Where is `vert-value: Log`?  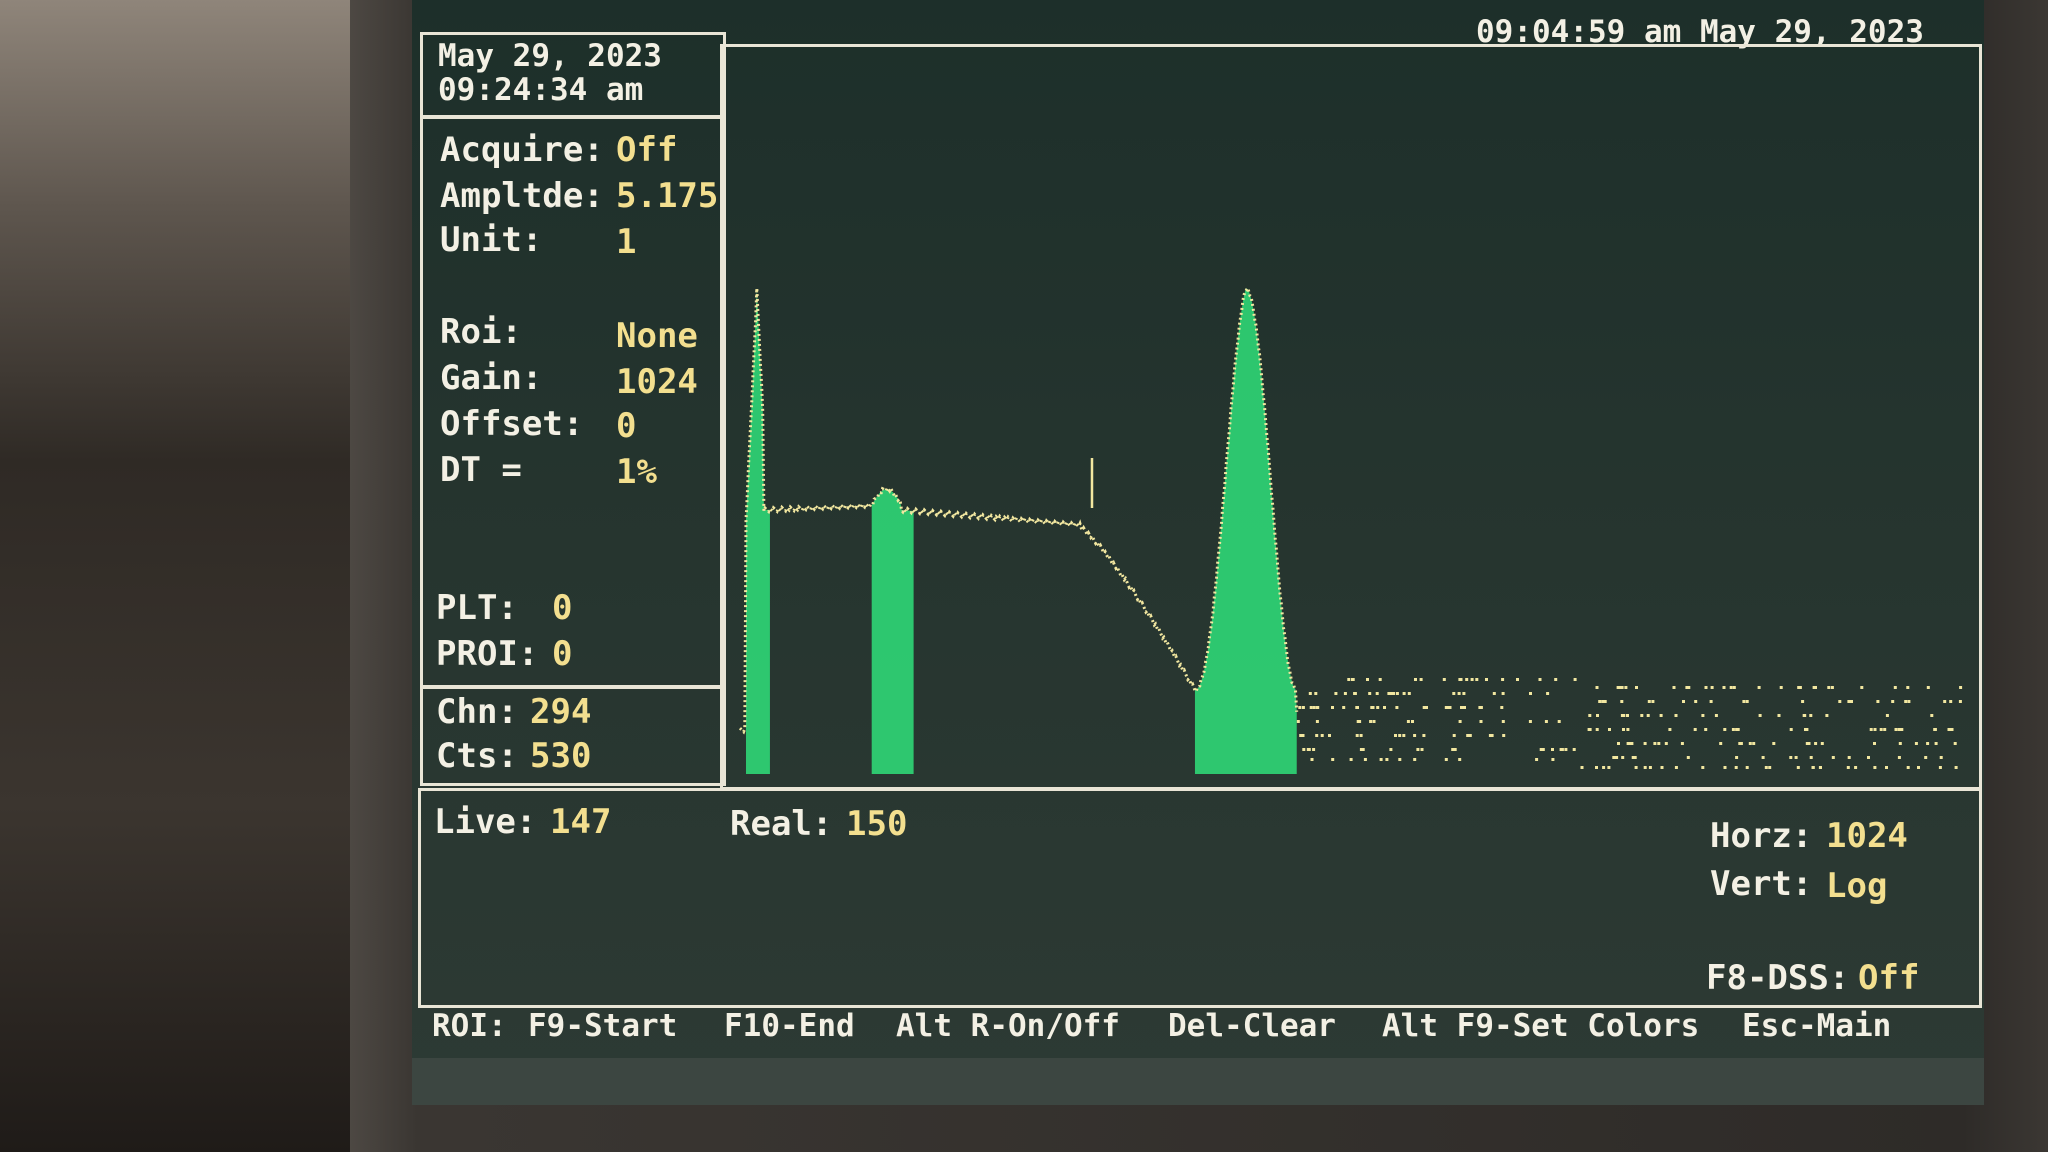 vert-value: Log is located at coordinates (1857, 886).